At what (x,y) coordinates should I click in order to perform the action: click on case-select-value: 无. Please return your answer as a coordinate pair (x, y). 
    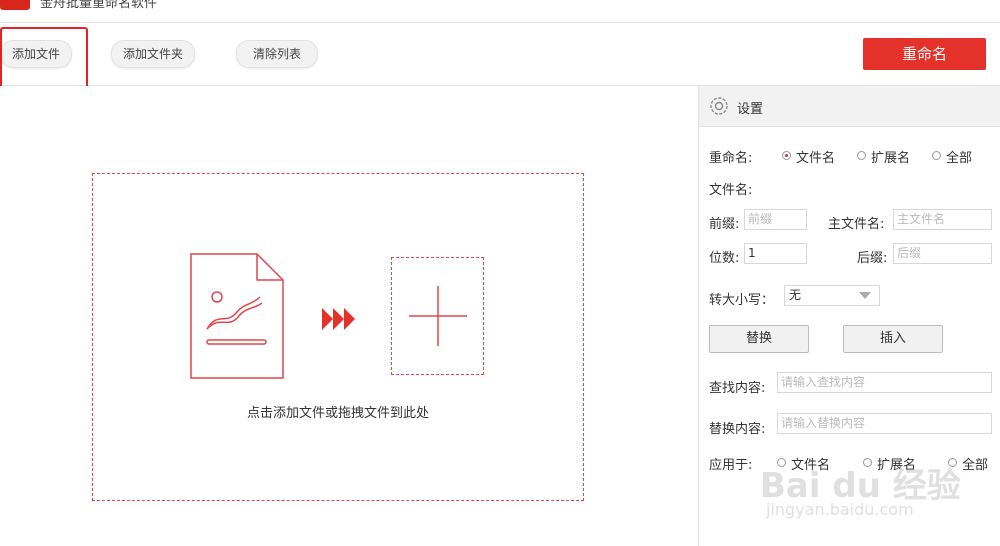
    Looking at the image, I should click on (795, 295).